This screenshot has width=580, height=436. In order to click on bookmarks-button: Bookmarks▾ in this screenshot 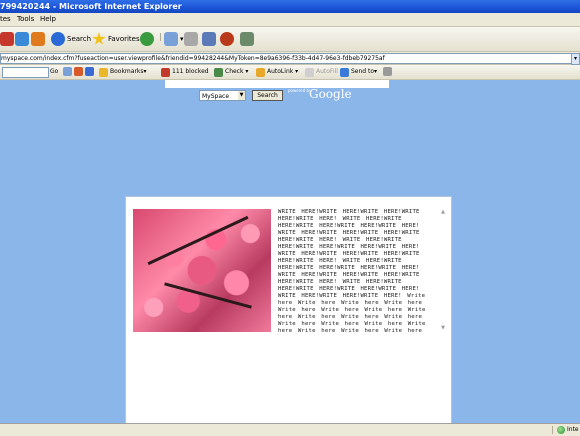, I will do `click(123, 72)`.